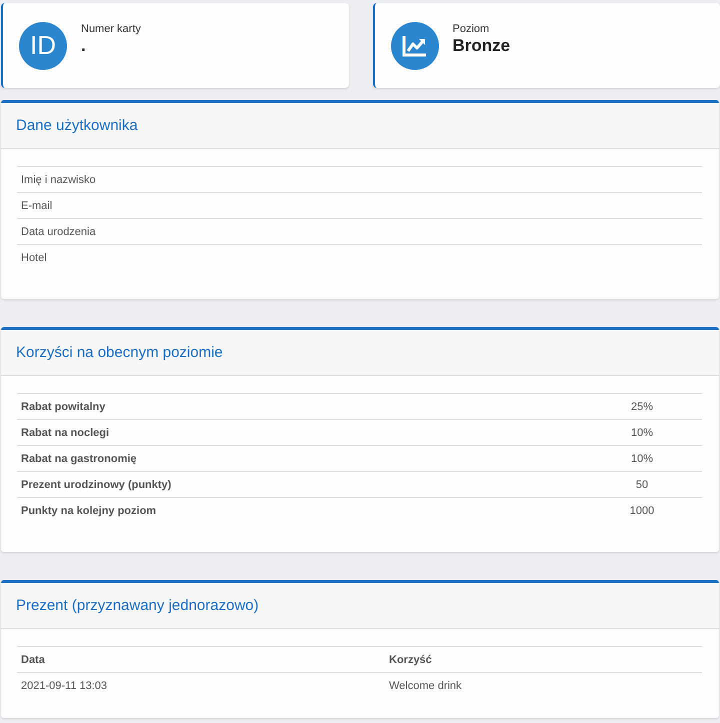  I want to click on chart-trend-icon, so click(414, 46).